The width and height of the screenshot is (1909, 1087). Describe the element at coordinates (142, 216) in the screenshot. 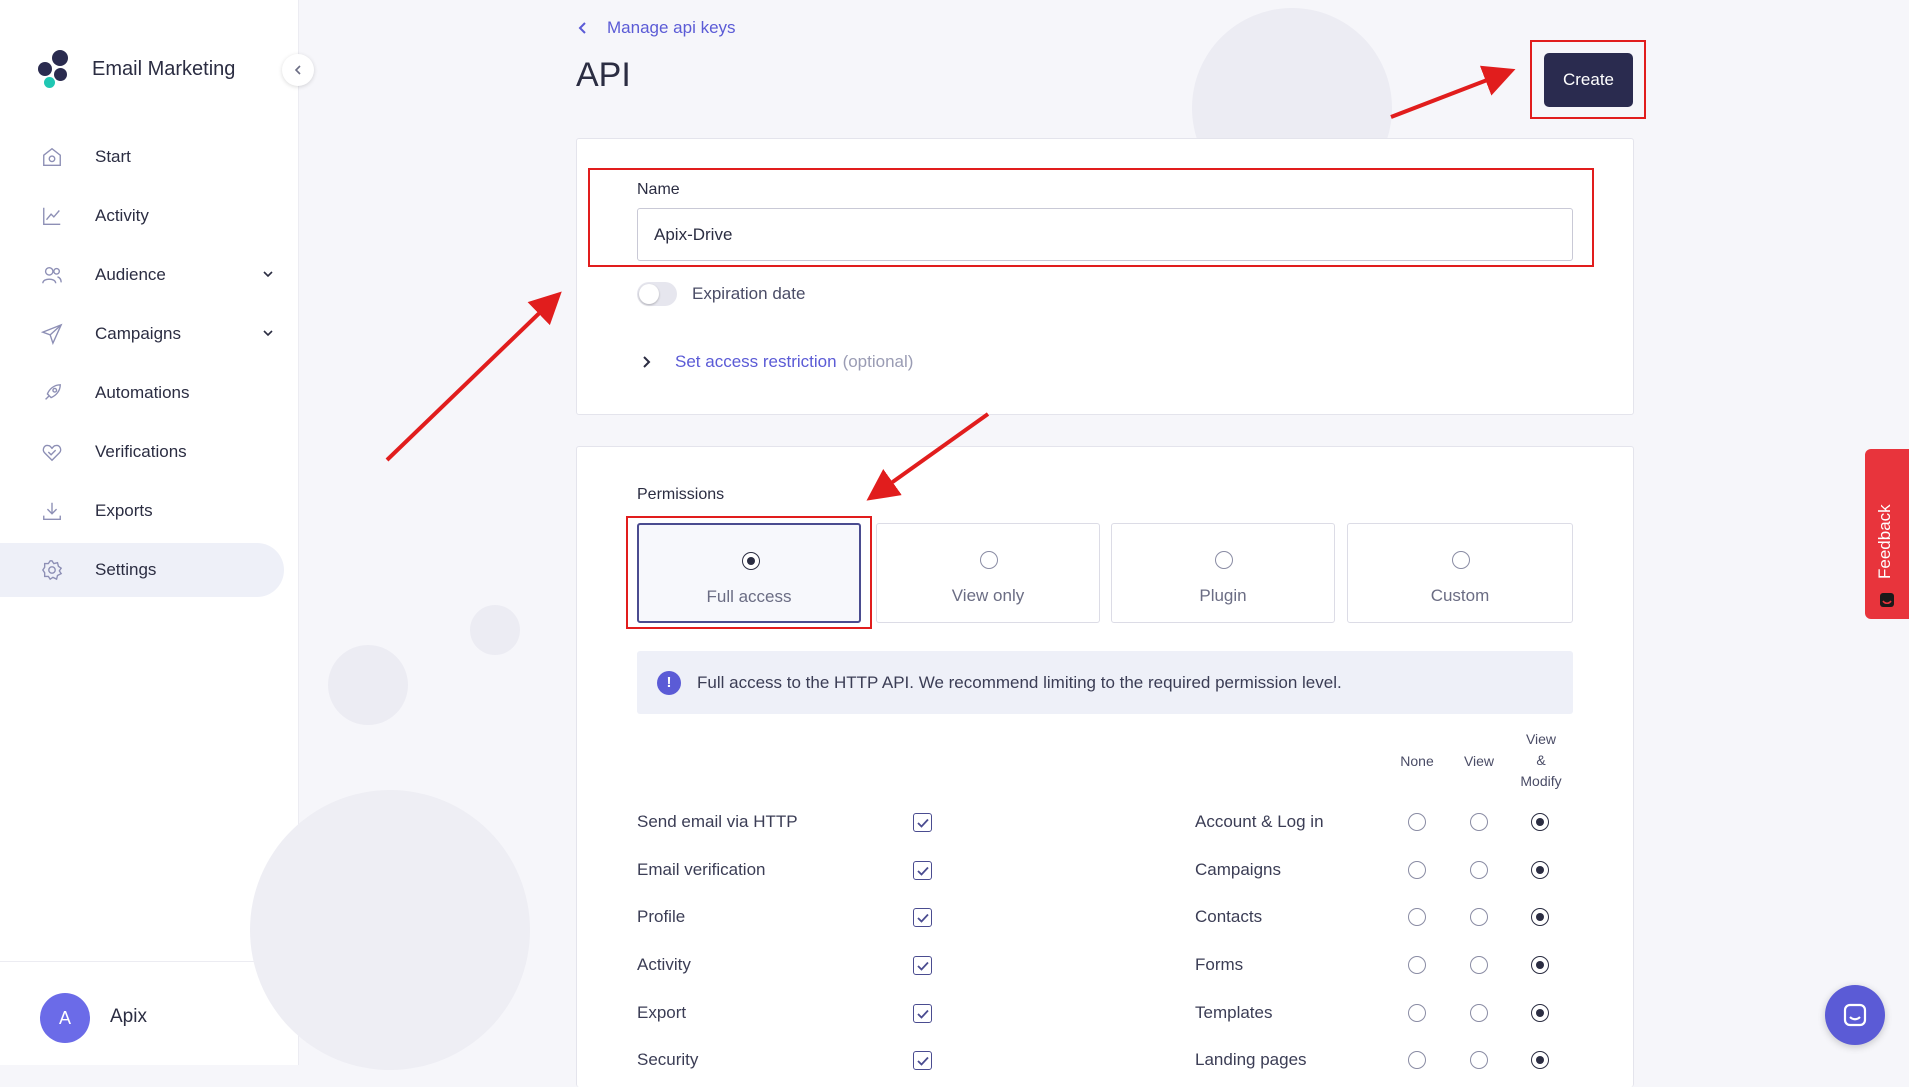

I see `sidebar-item-activity: Activity` at that location.